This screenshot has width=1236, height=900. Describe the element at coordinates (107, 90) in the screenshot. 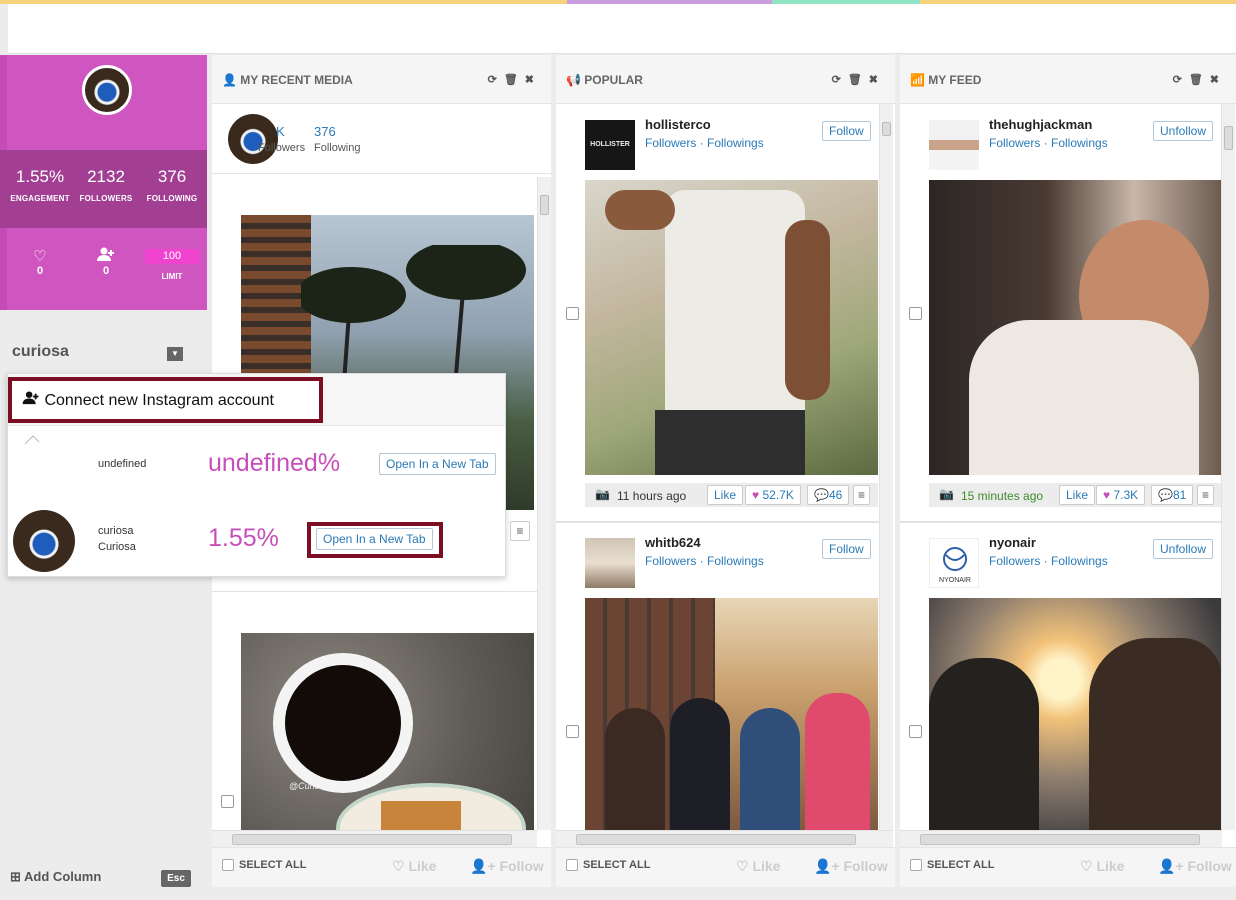

I see `profile-avatar` at that location.